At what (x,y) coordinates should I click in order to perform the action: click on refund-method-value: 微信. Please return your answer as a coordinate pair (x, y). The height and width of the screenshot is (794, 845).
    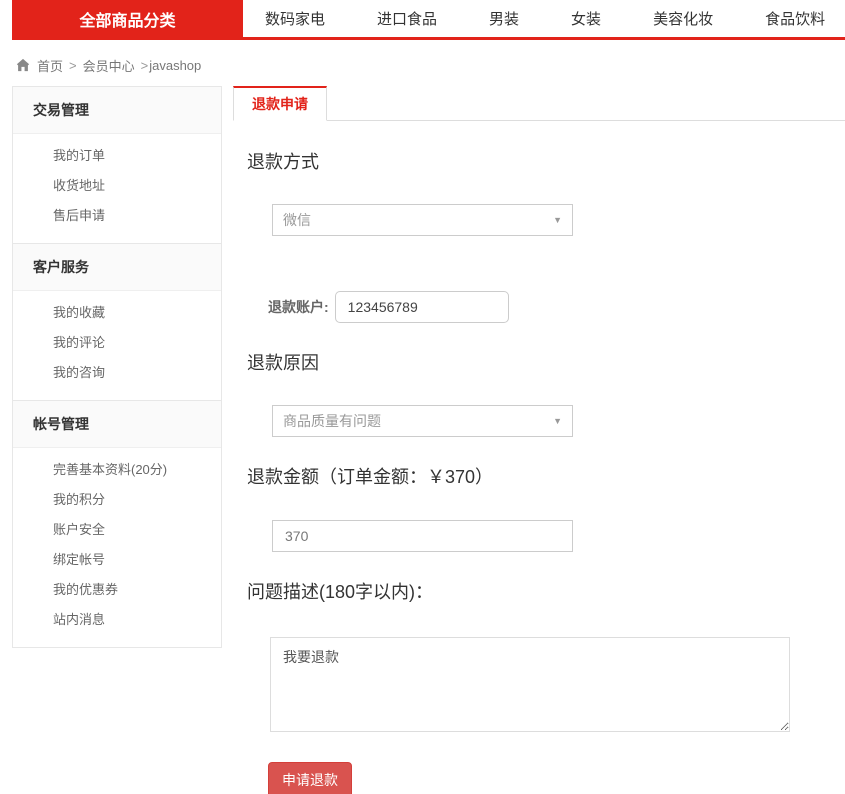
    Looking at the image, I should click on (297, 220).